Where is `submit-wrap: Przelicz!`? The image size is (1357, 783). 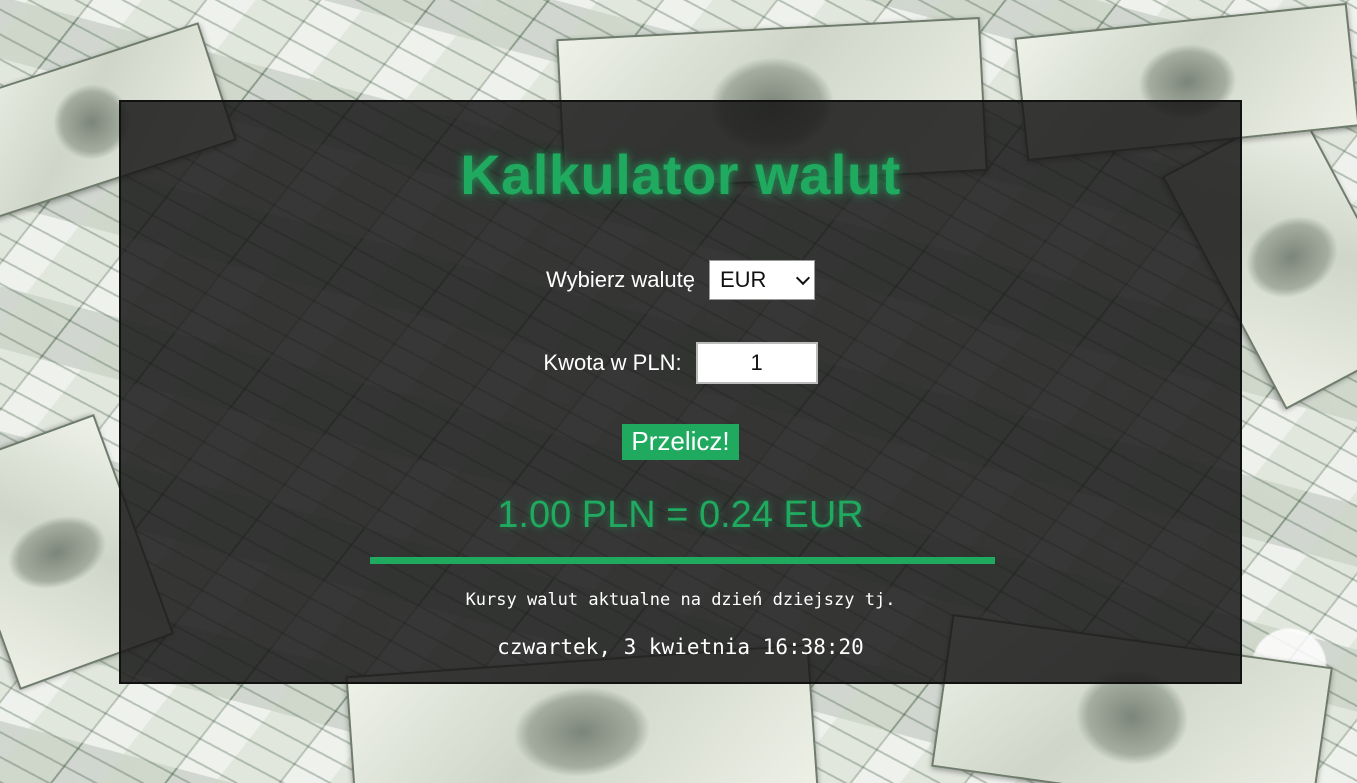
submit-wrap: Przelicz! is located at coordinates (680, 442).